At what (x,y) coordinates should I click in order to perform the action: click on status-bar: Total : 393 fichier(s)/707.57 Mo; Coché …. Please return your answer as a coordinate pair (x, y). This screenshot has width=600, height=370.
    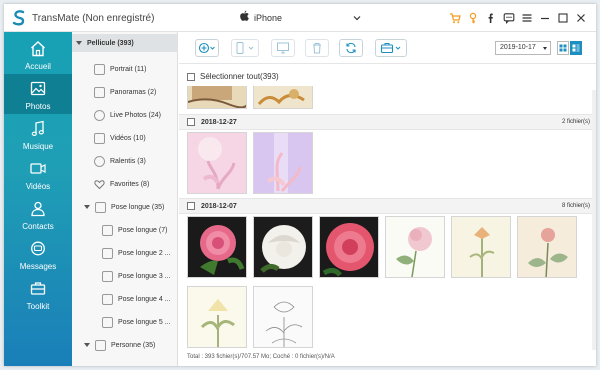
    Looking at the image, I should click on (261, 357).